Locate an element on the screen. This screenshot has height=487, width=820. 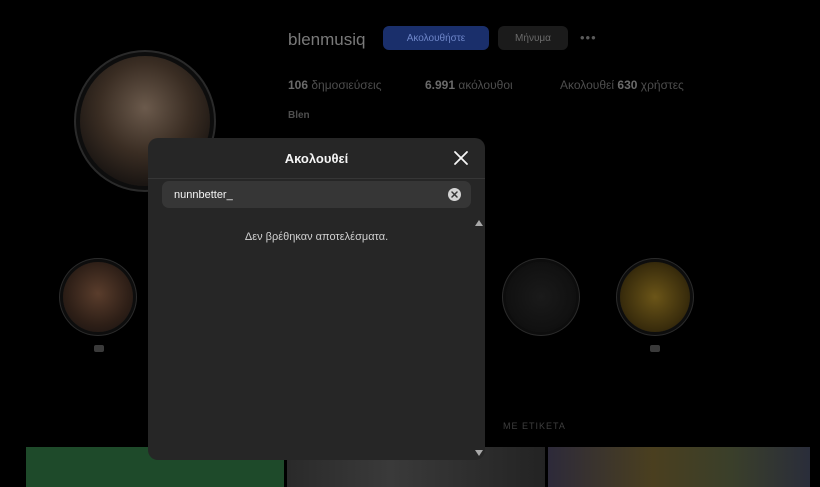
posts-label: δημοσιεύσεις is located at coordinates (346, 85).